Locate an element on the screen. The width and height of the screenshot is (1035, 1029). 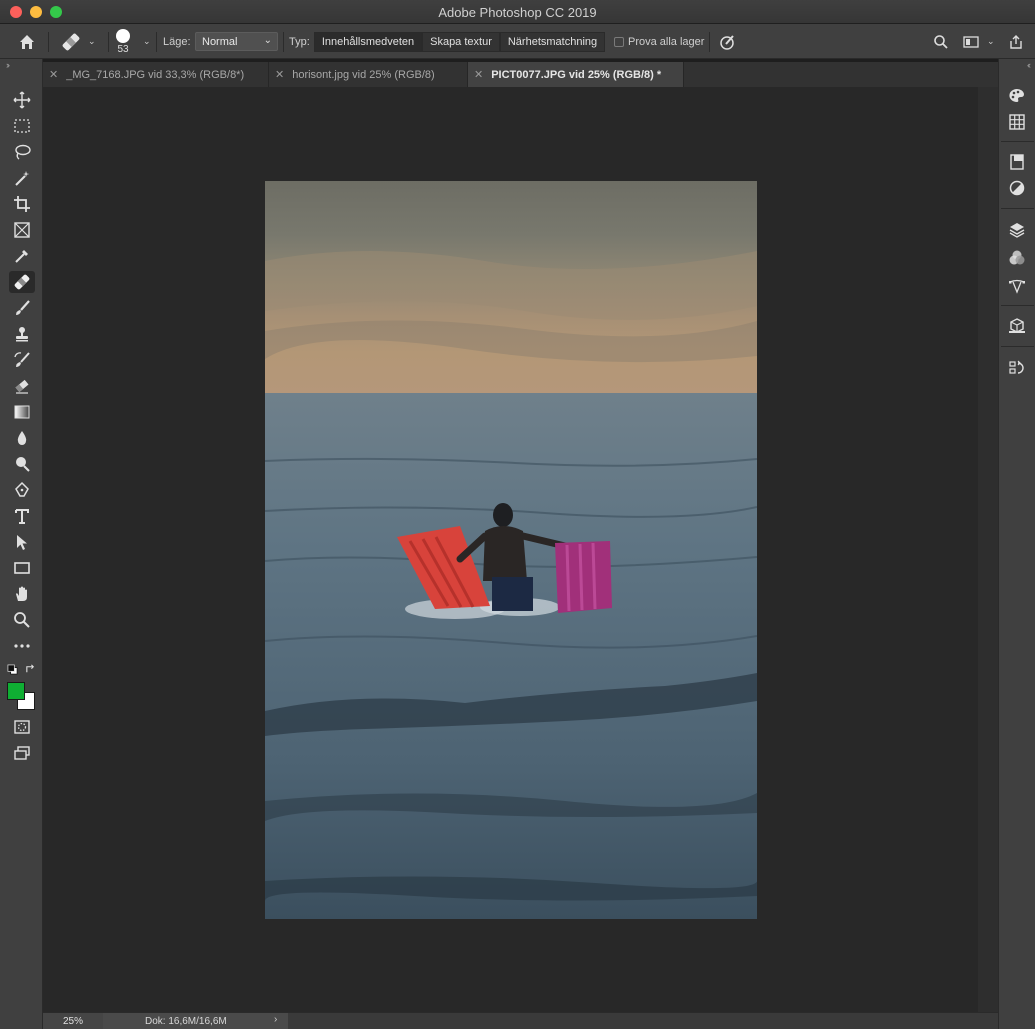
dodge-icon is located at coordinates (23, 464).